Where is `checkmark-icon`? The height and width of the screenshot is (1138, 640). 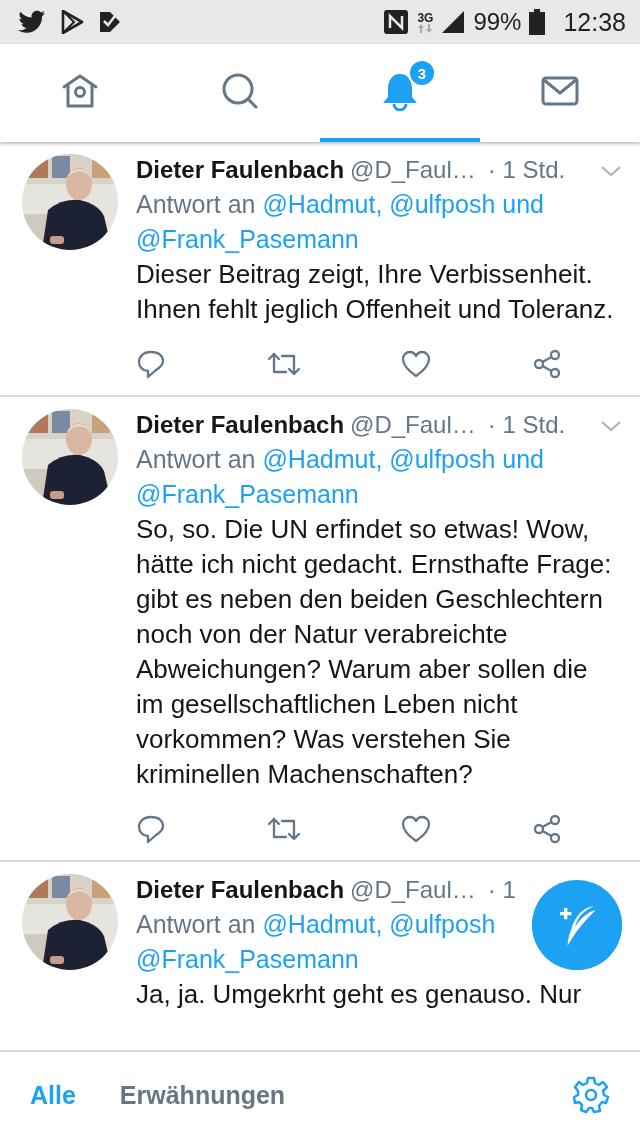
checkmark-icon is located at coordinates (110, 22).